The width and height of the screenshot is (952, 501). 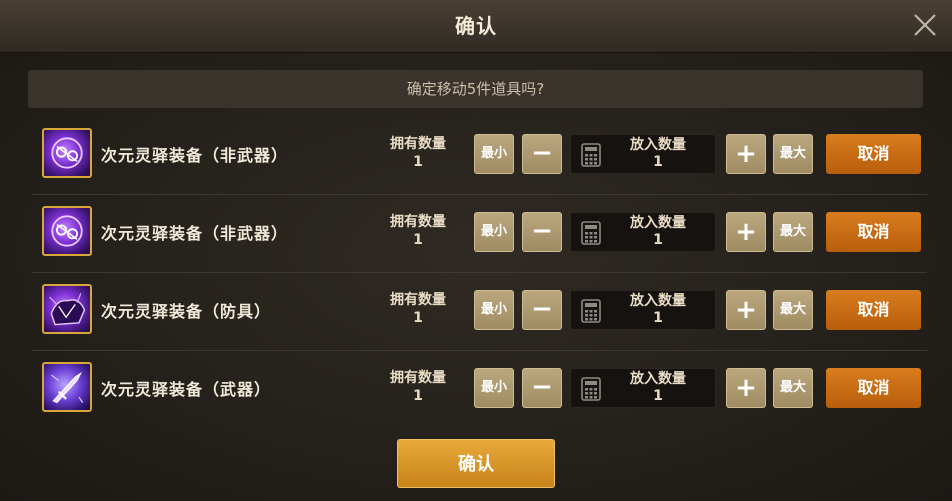 I want to click on close-icon, so click(x=925, y=25).